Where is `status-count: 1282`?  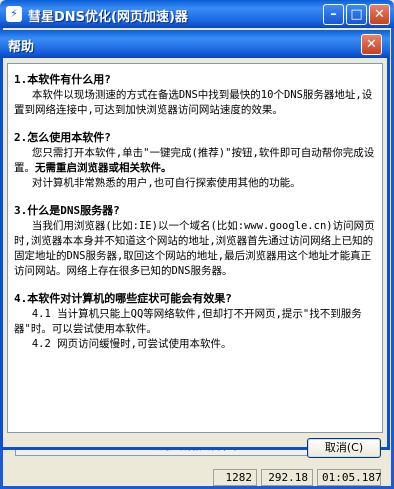
status-count: 1282 is located at coordinates (235, 477).